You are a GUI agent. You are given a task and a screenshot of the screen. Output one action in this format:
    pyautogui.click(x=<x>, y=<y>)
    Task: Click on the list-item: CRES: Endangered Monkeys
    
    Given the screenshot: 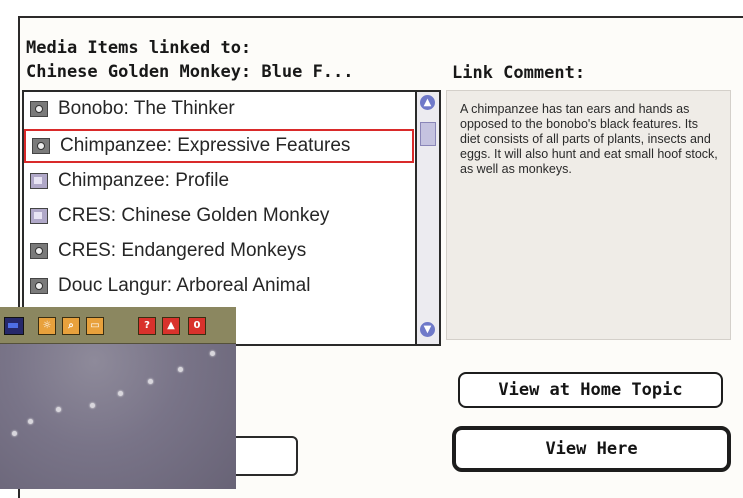 What is the action you would take?
    pyautogui.click(x=219, y=251)
    